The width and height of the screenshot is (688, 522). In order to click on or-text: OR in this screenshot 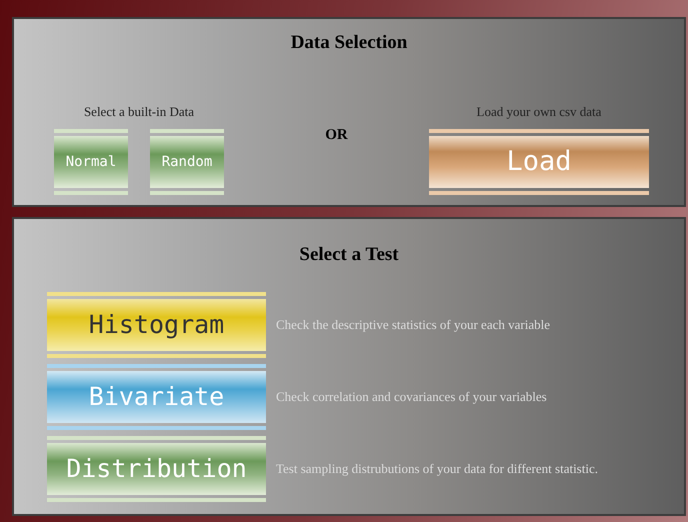, I will do `click(336, 135)`.